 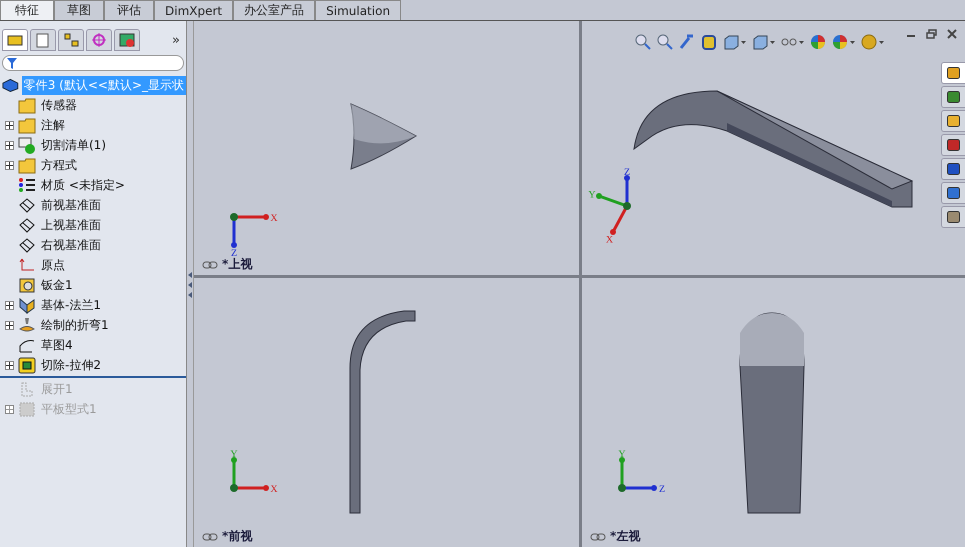 What do you see at coordinates (237, 536) in the screenshot?
I see `view-label: *前视` at bounding box center [237, 536].